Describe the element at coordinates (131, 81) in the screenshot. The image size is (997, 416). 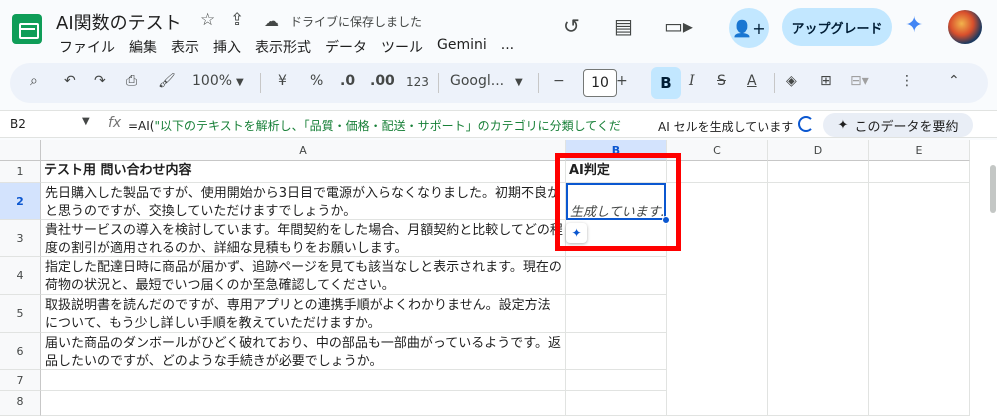
I see `print-icon: ⎙` at that location.